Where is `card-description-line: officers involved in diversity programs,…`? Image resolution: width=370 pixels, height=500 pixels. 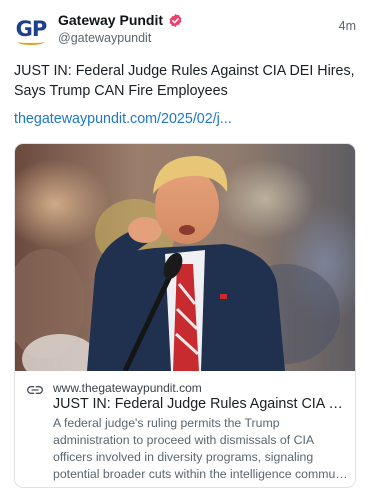
card-description-line: officers involved in diversity programs,… is located at coordinates (183, 457).